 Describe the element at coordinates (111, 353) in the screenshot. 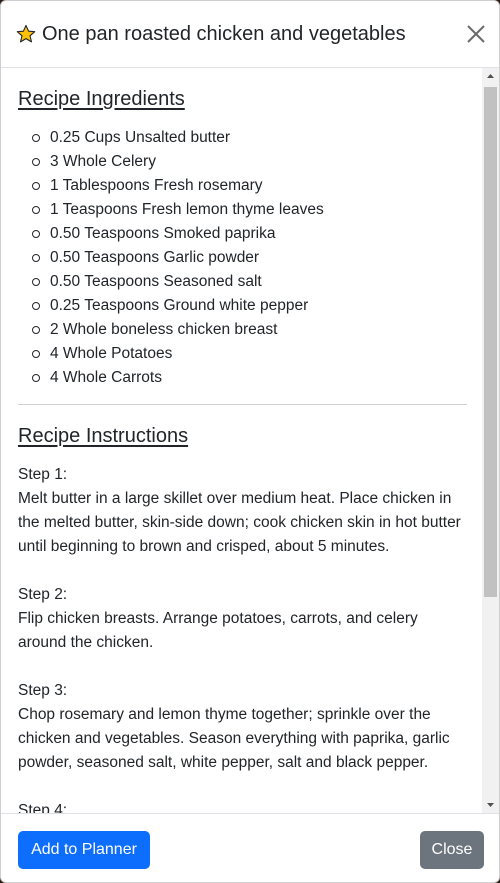

I see `ingredient-label: 4 Whole Potatoes` at that location.